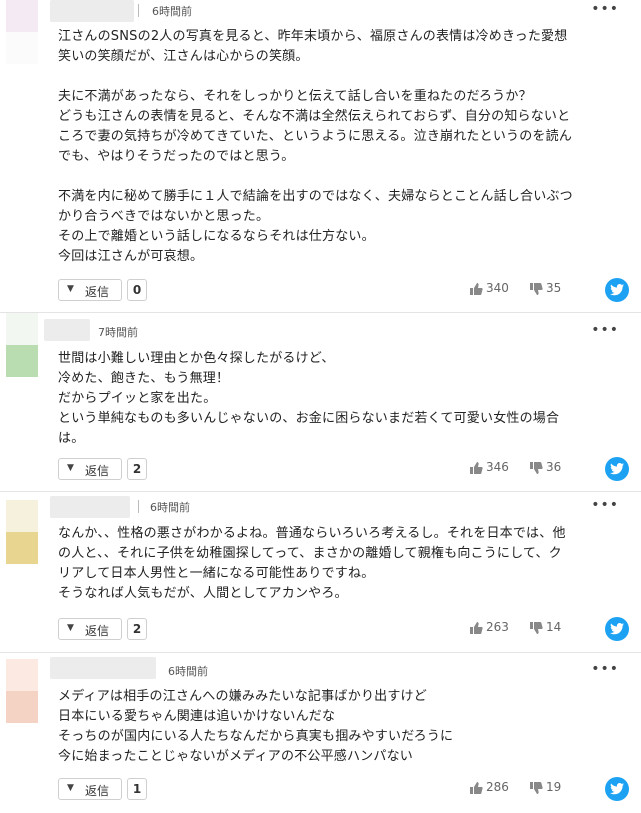 The image size is (641, 813). What do you see at coordinates (137, 290) in the screenshot?
I see `reply-count: 0` at bounding box center [137, 290].